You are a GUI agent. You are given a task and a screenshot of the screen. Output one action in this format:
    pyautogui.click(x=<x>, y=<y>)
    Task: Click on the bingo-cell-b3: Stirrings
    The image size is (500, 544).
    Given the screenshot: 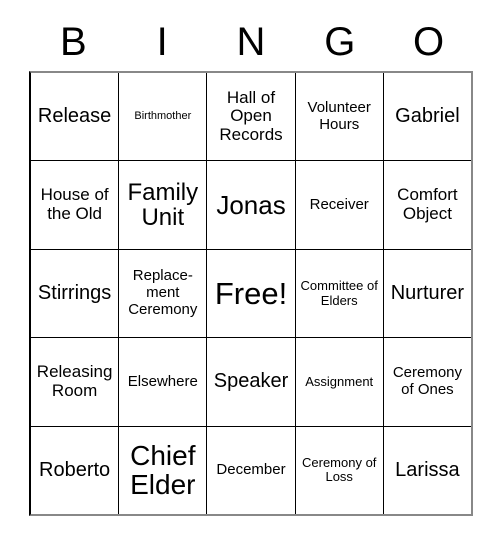 What is the action you would take?
    pyautogui.click(x=75, y=293)
    